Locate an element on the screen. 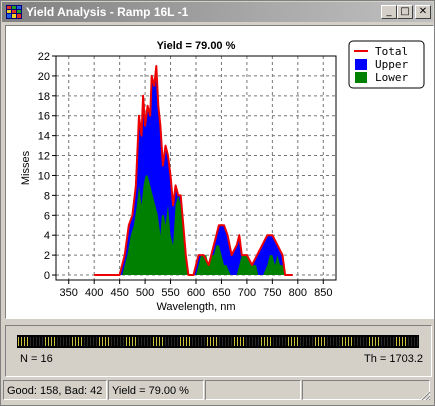 This screenshot has width=435, height=406. threshold-strip is located at coordinates (218, 341).